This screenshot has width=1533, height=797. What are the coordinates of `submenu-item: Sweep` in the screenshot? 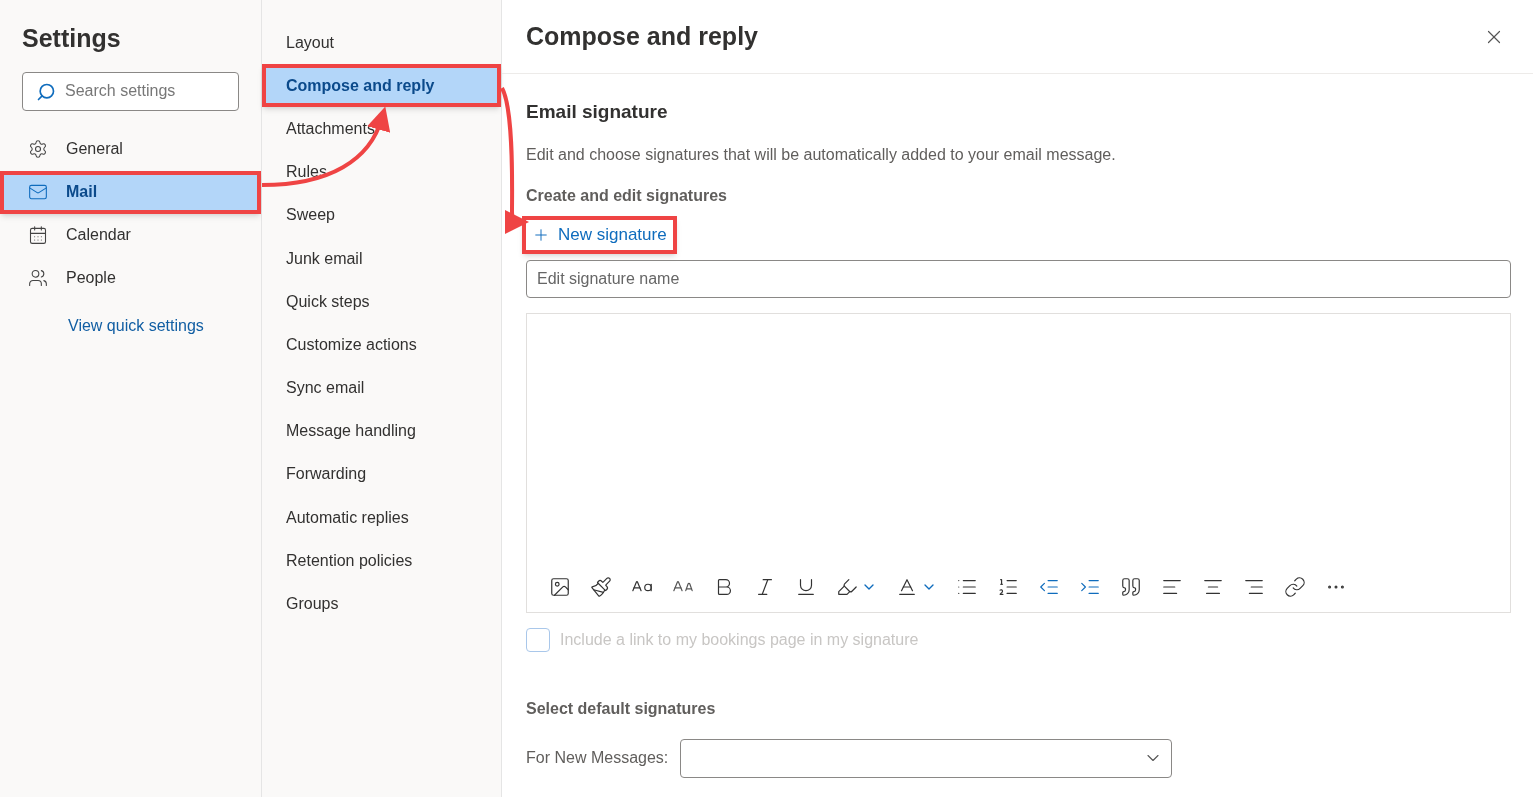 It's located at (381, 215).